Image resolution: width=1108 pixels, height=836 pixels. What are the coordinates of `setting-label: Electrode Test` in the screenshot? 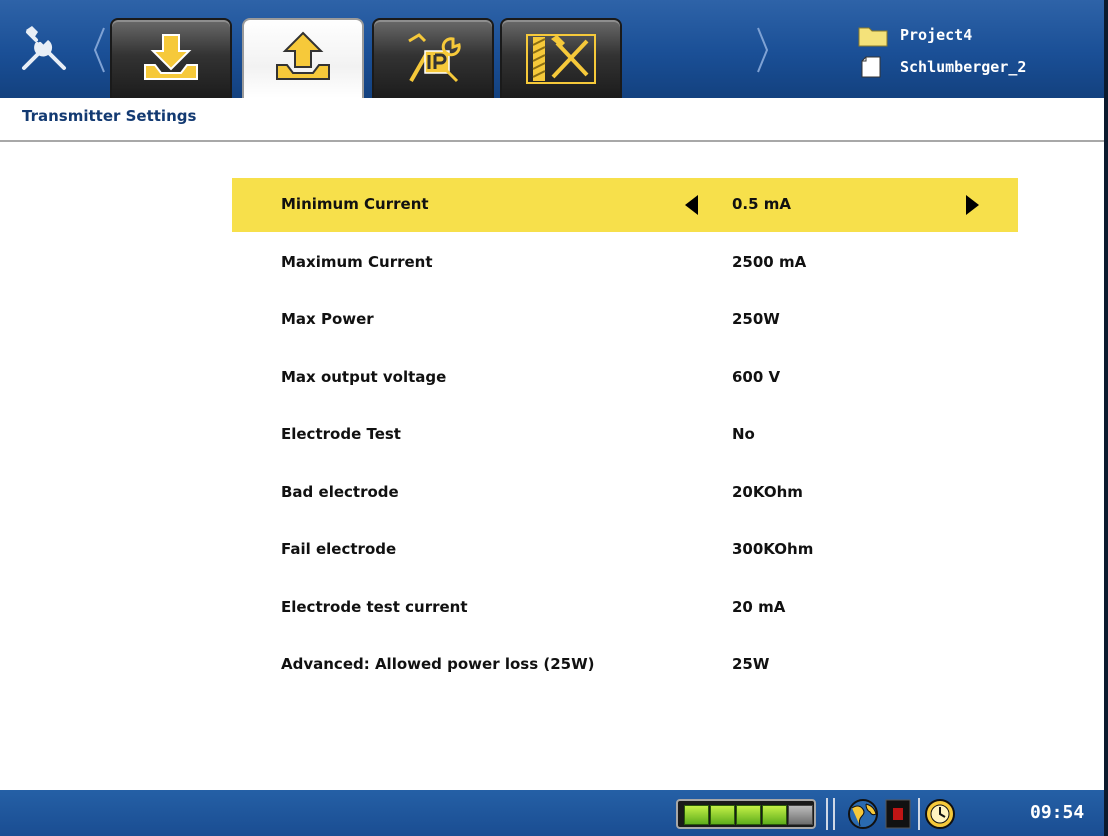 It's located at (341, 434).